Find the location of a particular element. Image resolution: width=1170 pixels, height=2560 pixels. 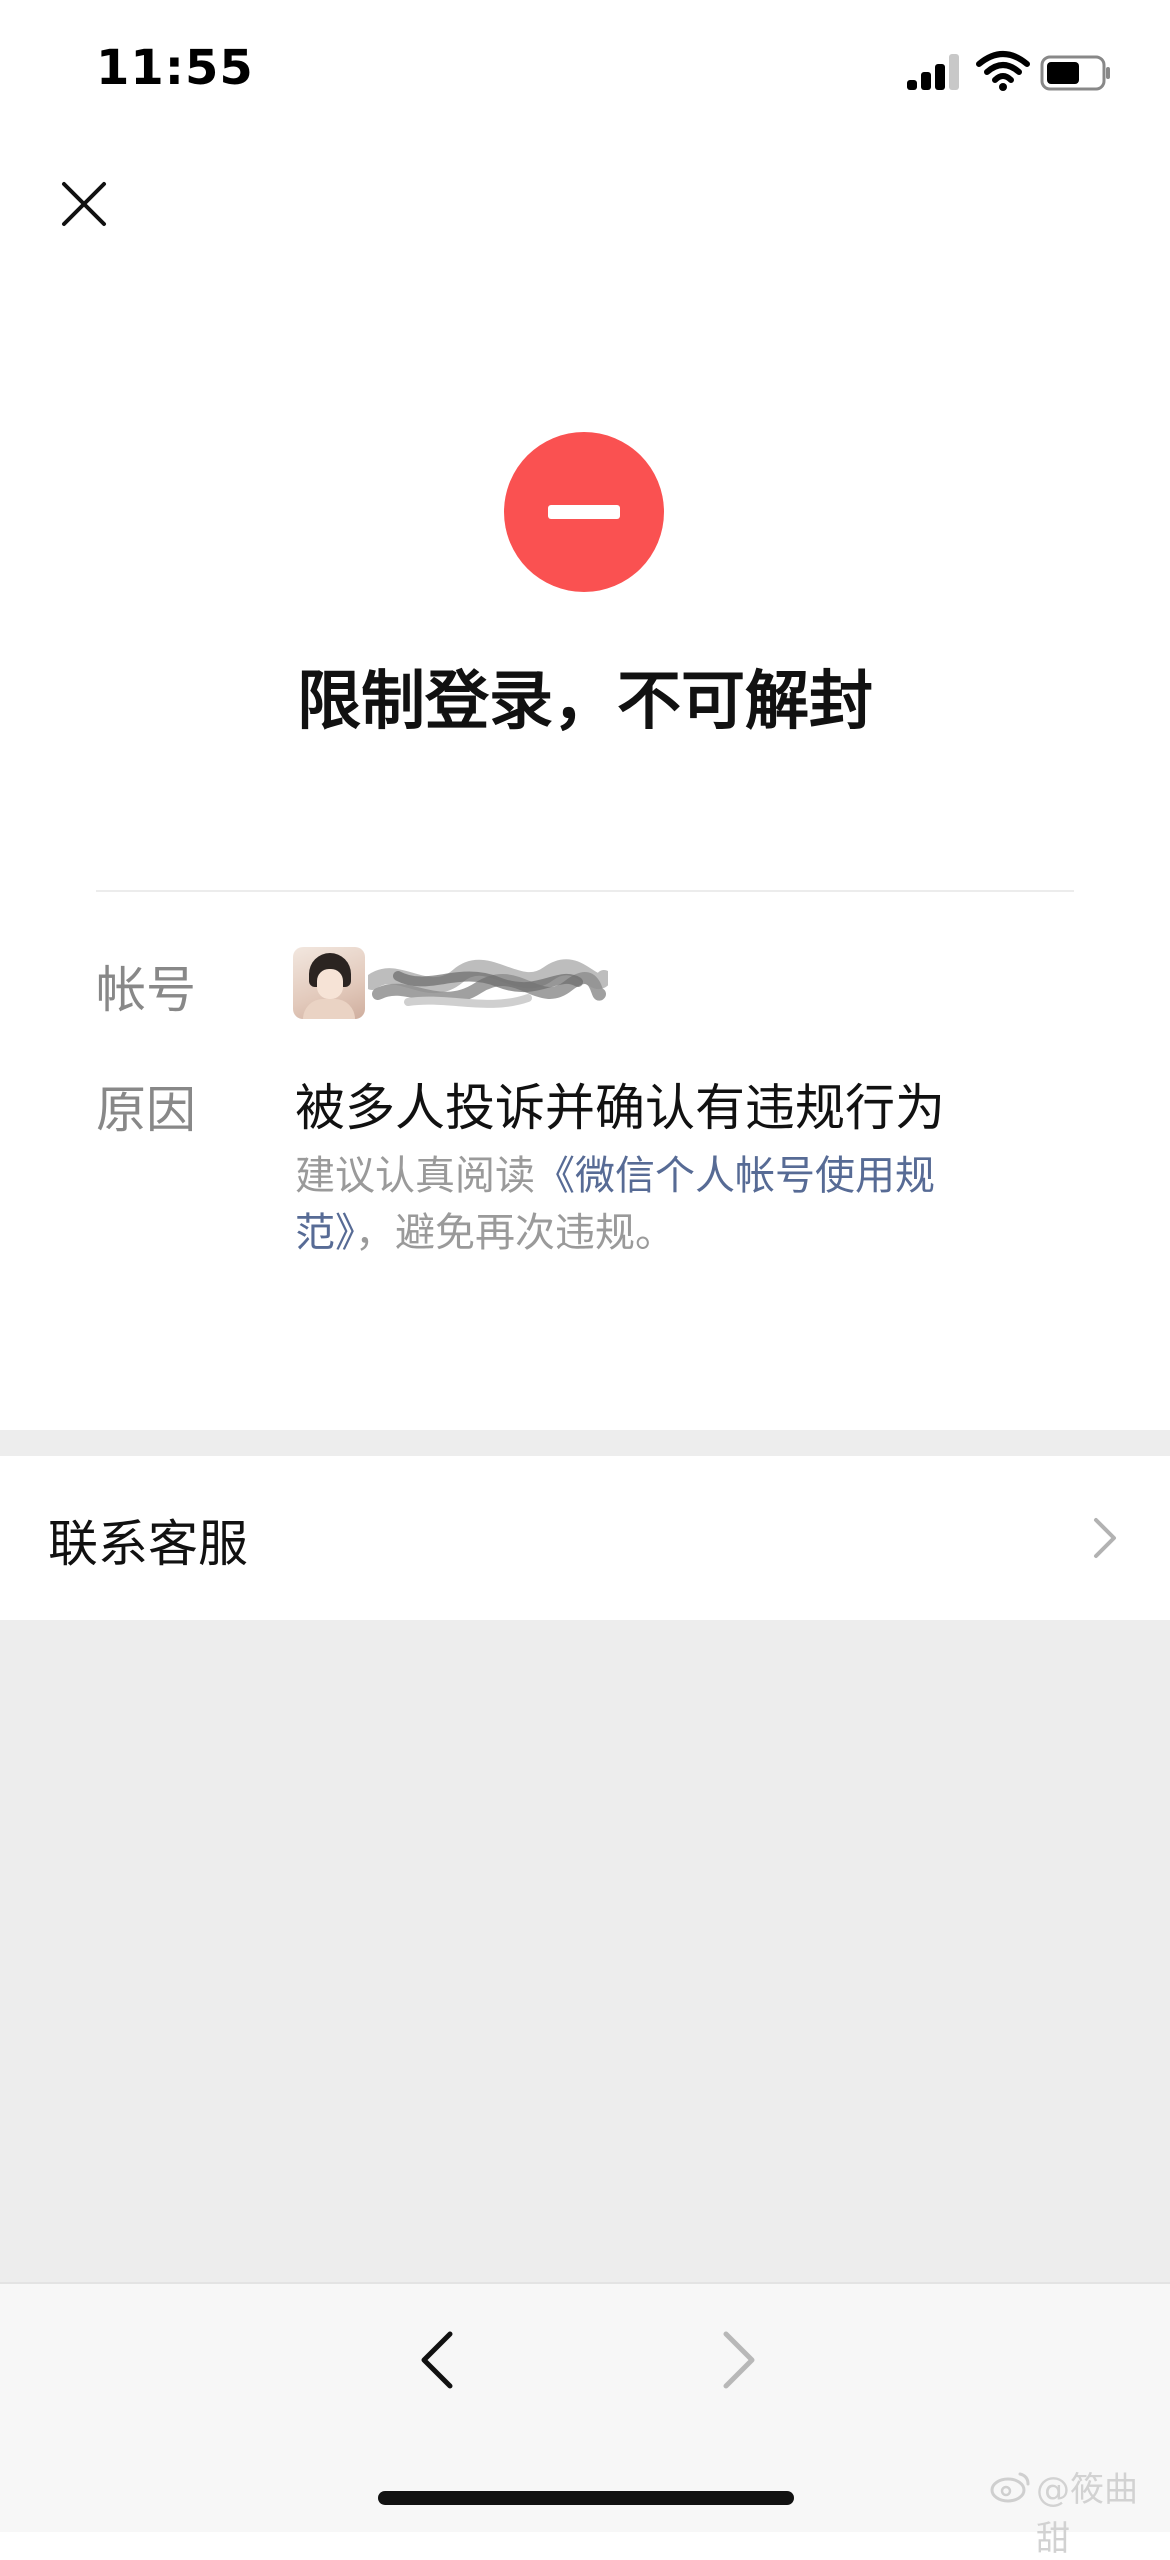

reason-label: 原因 is located at coordinates (146, 1110).